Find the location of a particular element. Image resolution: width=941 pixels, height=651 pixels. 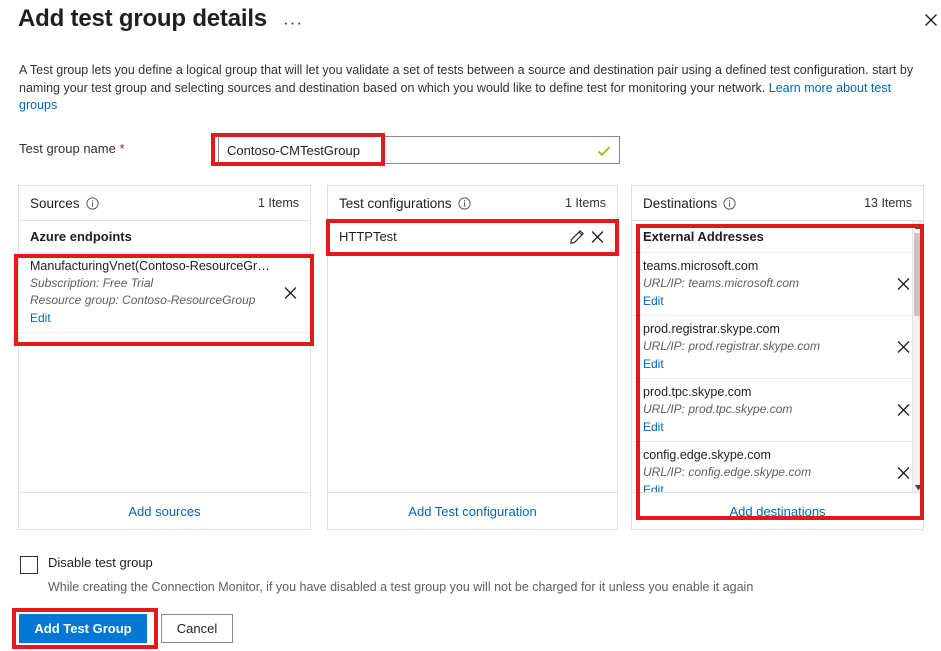

test-configurations-panel-body: HTTPTest is located at coordinates (472, 357).